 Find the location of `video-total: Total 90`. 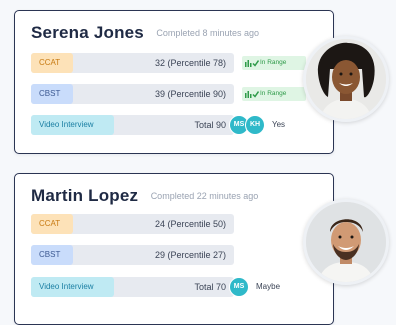

video-total: Total 90 is located at coordinates (210, 125).